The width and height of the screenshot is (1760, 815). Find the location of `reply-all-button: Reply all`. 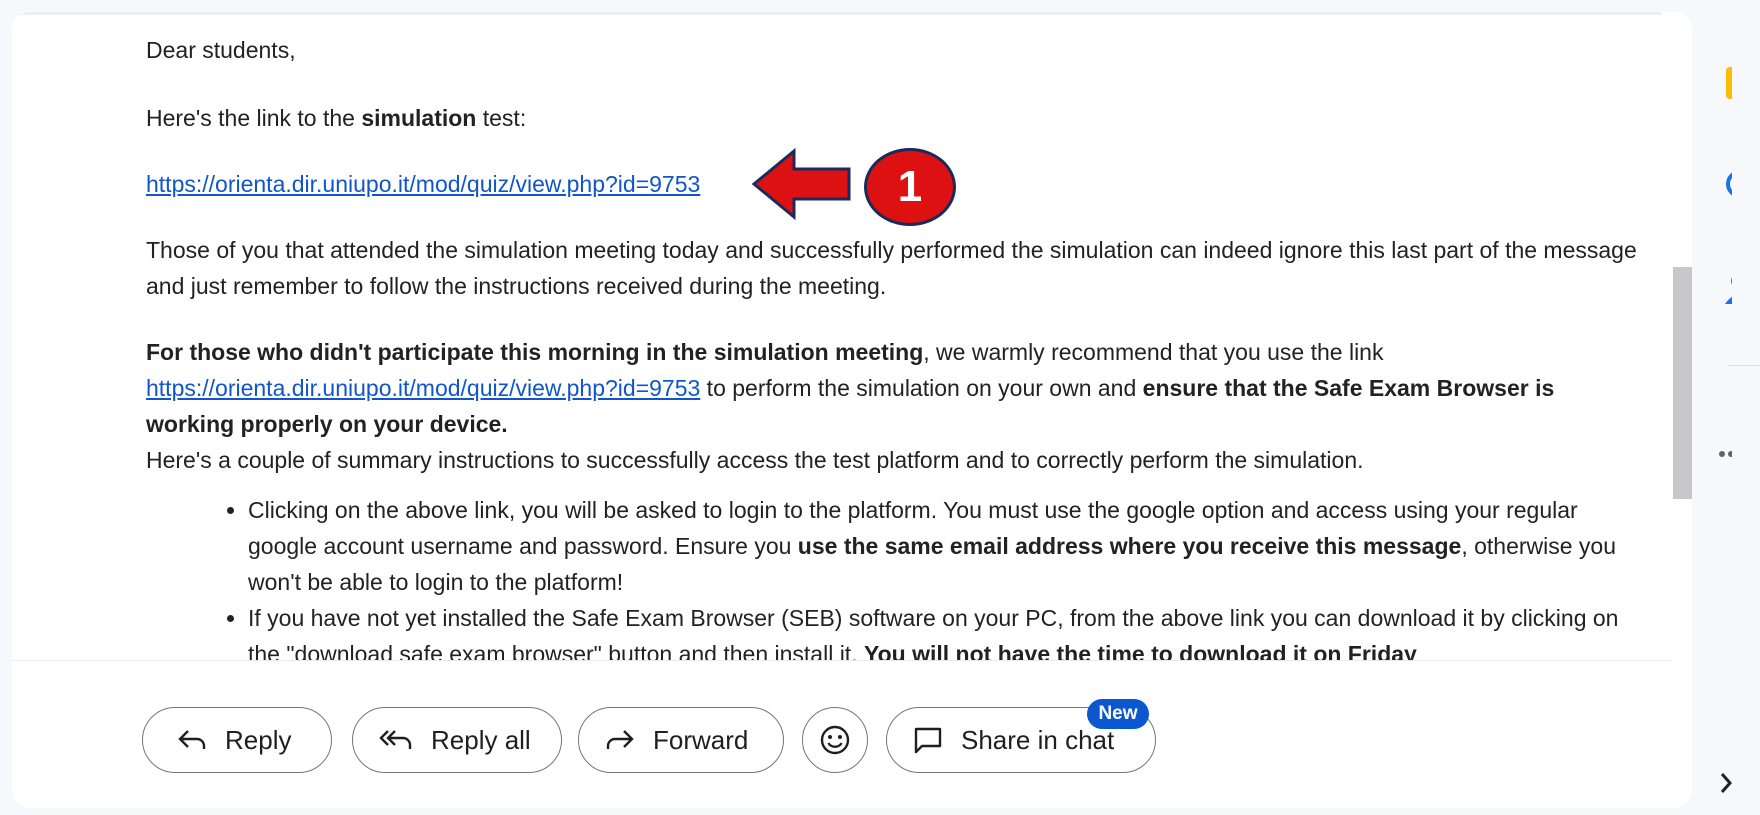

reply-all-button: Reply all is located at coordinates (457, 740).